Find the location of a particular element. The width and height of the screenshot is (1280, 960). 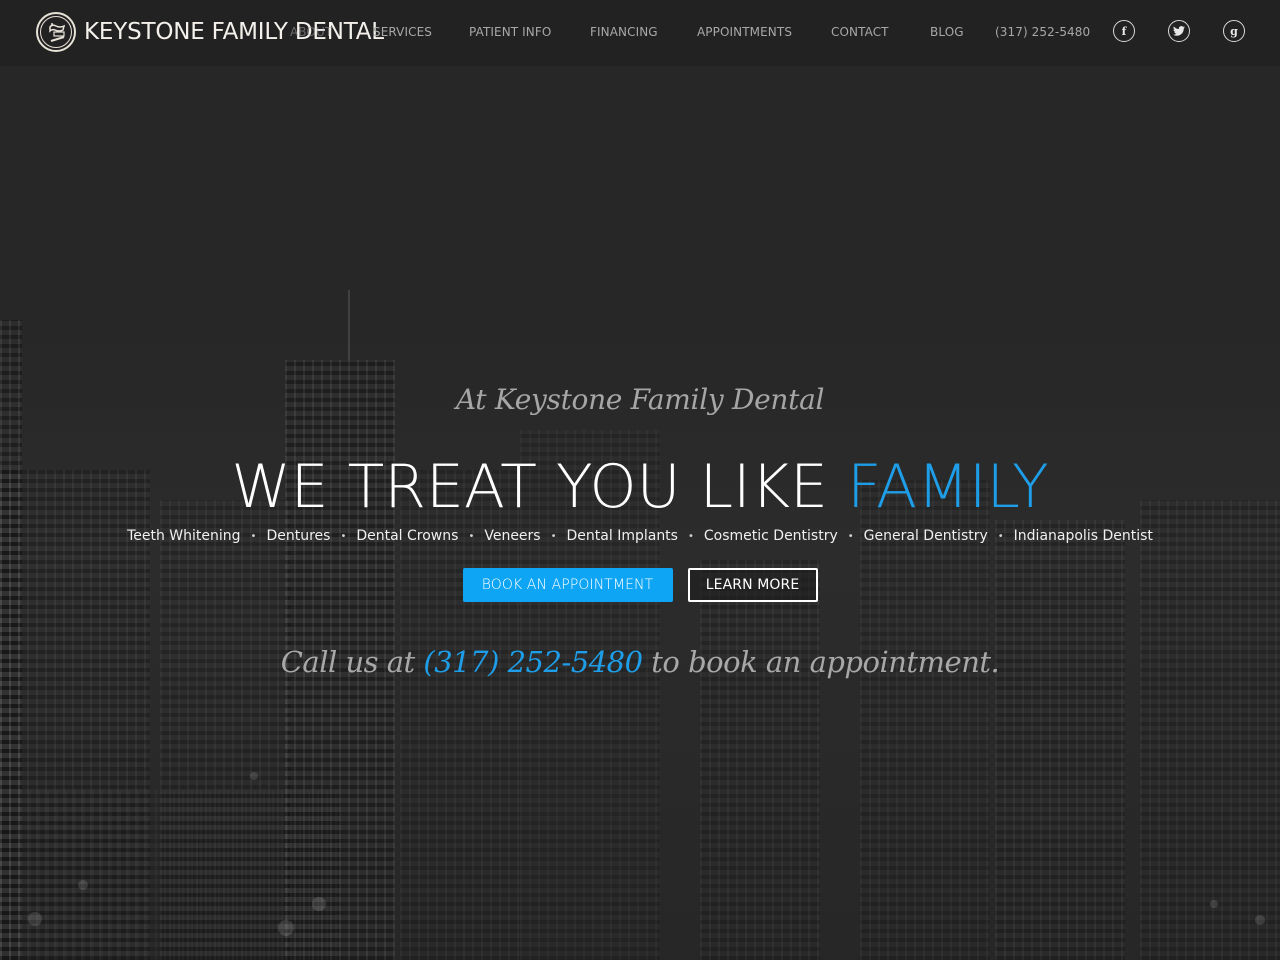

nav-services: SERVICES is located at coordinates (402, 32).